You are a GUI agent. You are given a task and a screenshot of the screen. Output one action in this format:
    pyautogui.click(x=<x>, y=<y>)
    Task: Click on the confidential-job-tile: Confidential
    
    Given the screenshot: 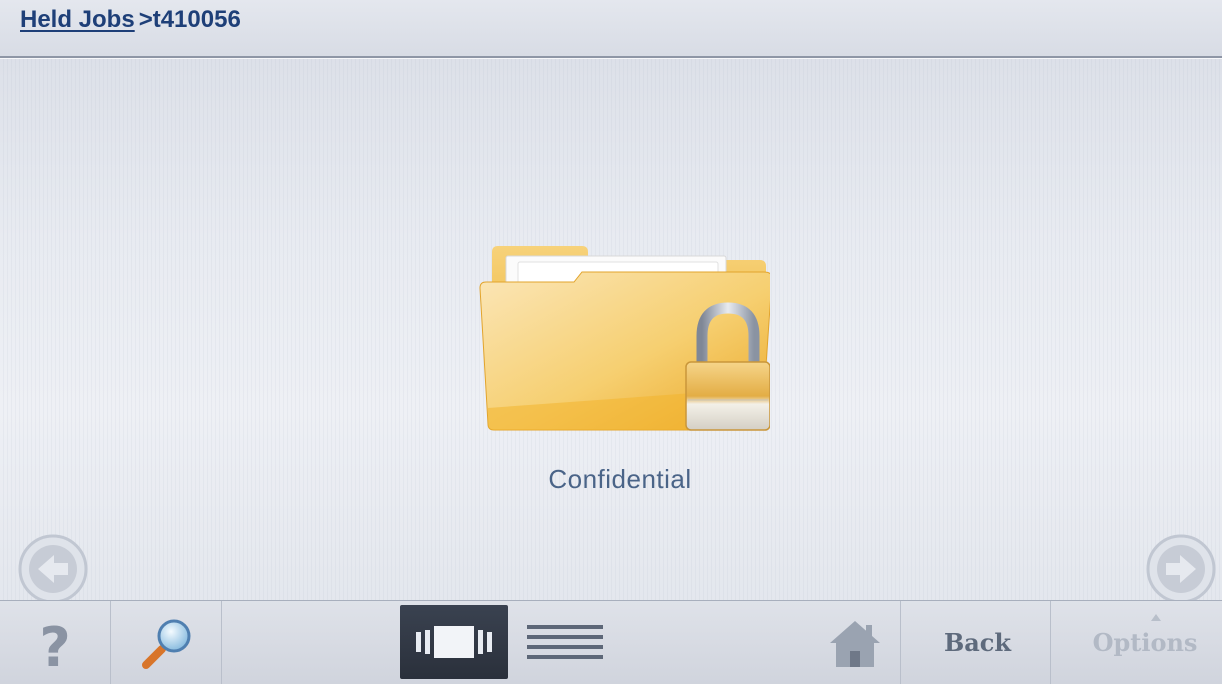 What is the action you would take?
    pyautogui.click(x=620, y=368)
    